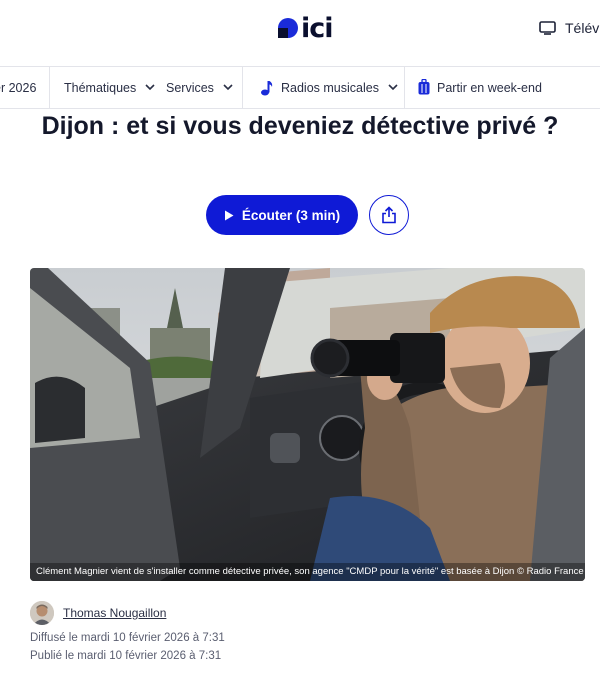 The height and width of the screenshot is (698, 600). I want to click on author-name-link: Thomas Nougaillon, so click(114, 613).